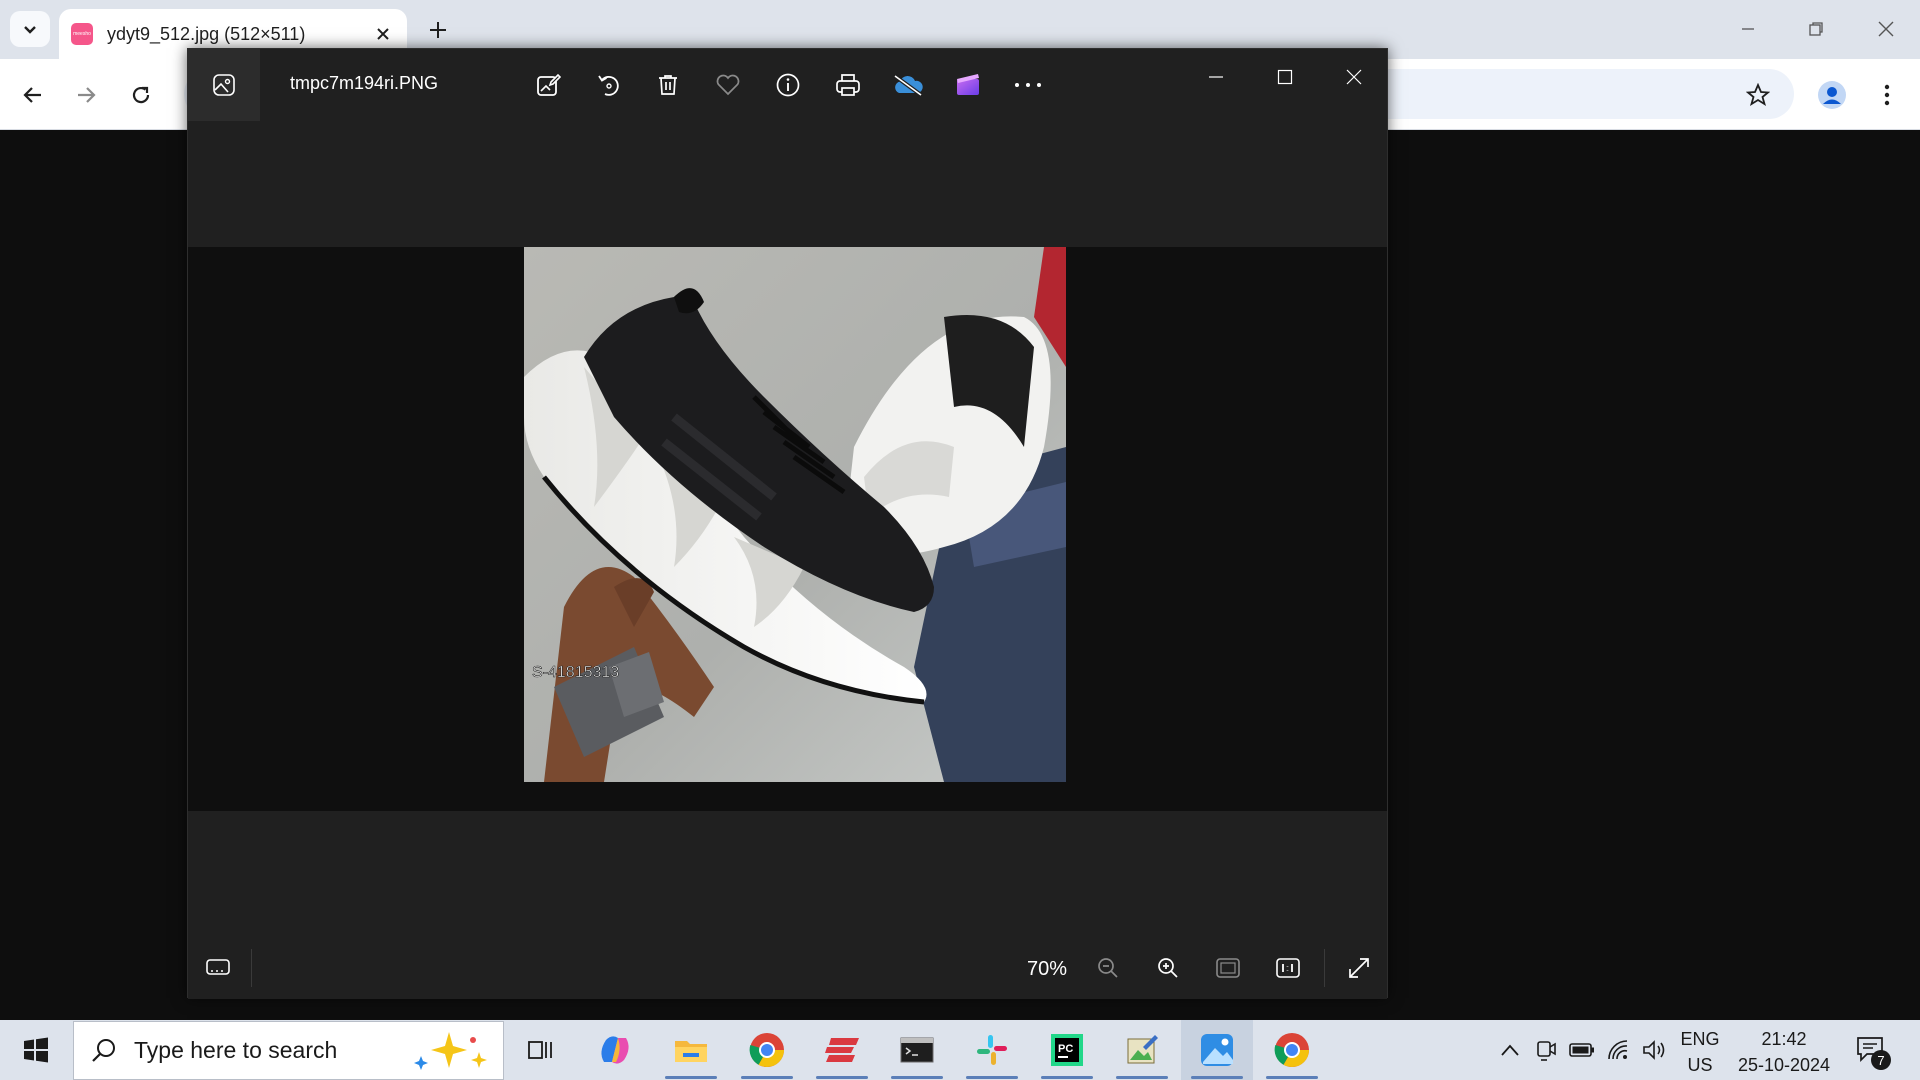 Image resolution: width=1920 pixels, height=1080 pixels. Describe the element at coordinates (236, 1050) in the screenshot. I see `search-placeholder: Type here to search` at that location.